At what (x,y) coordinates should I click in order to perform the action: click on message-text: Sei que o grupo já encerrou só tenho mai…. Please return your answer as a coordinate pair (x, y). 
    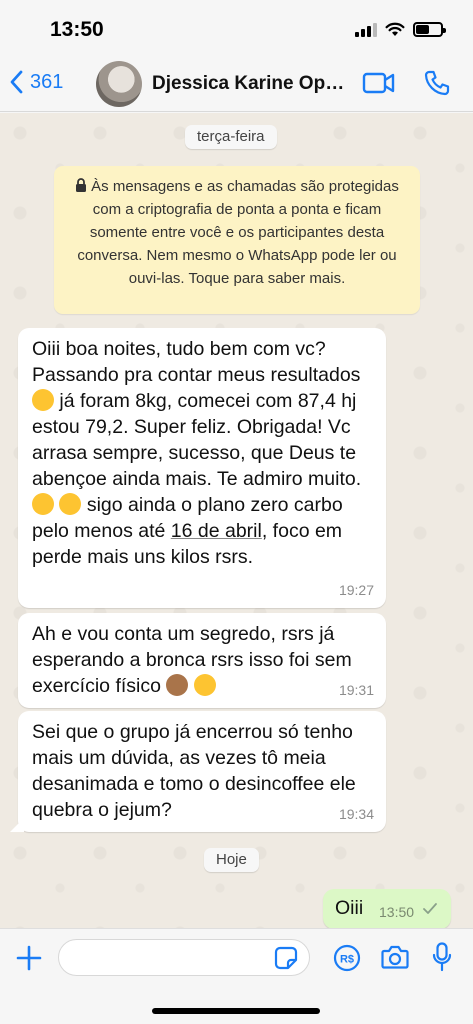
    Looking at the image, I should click on (197, 771).